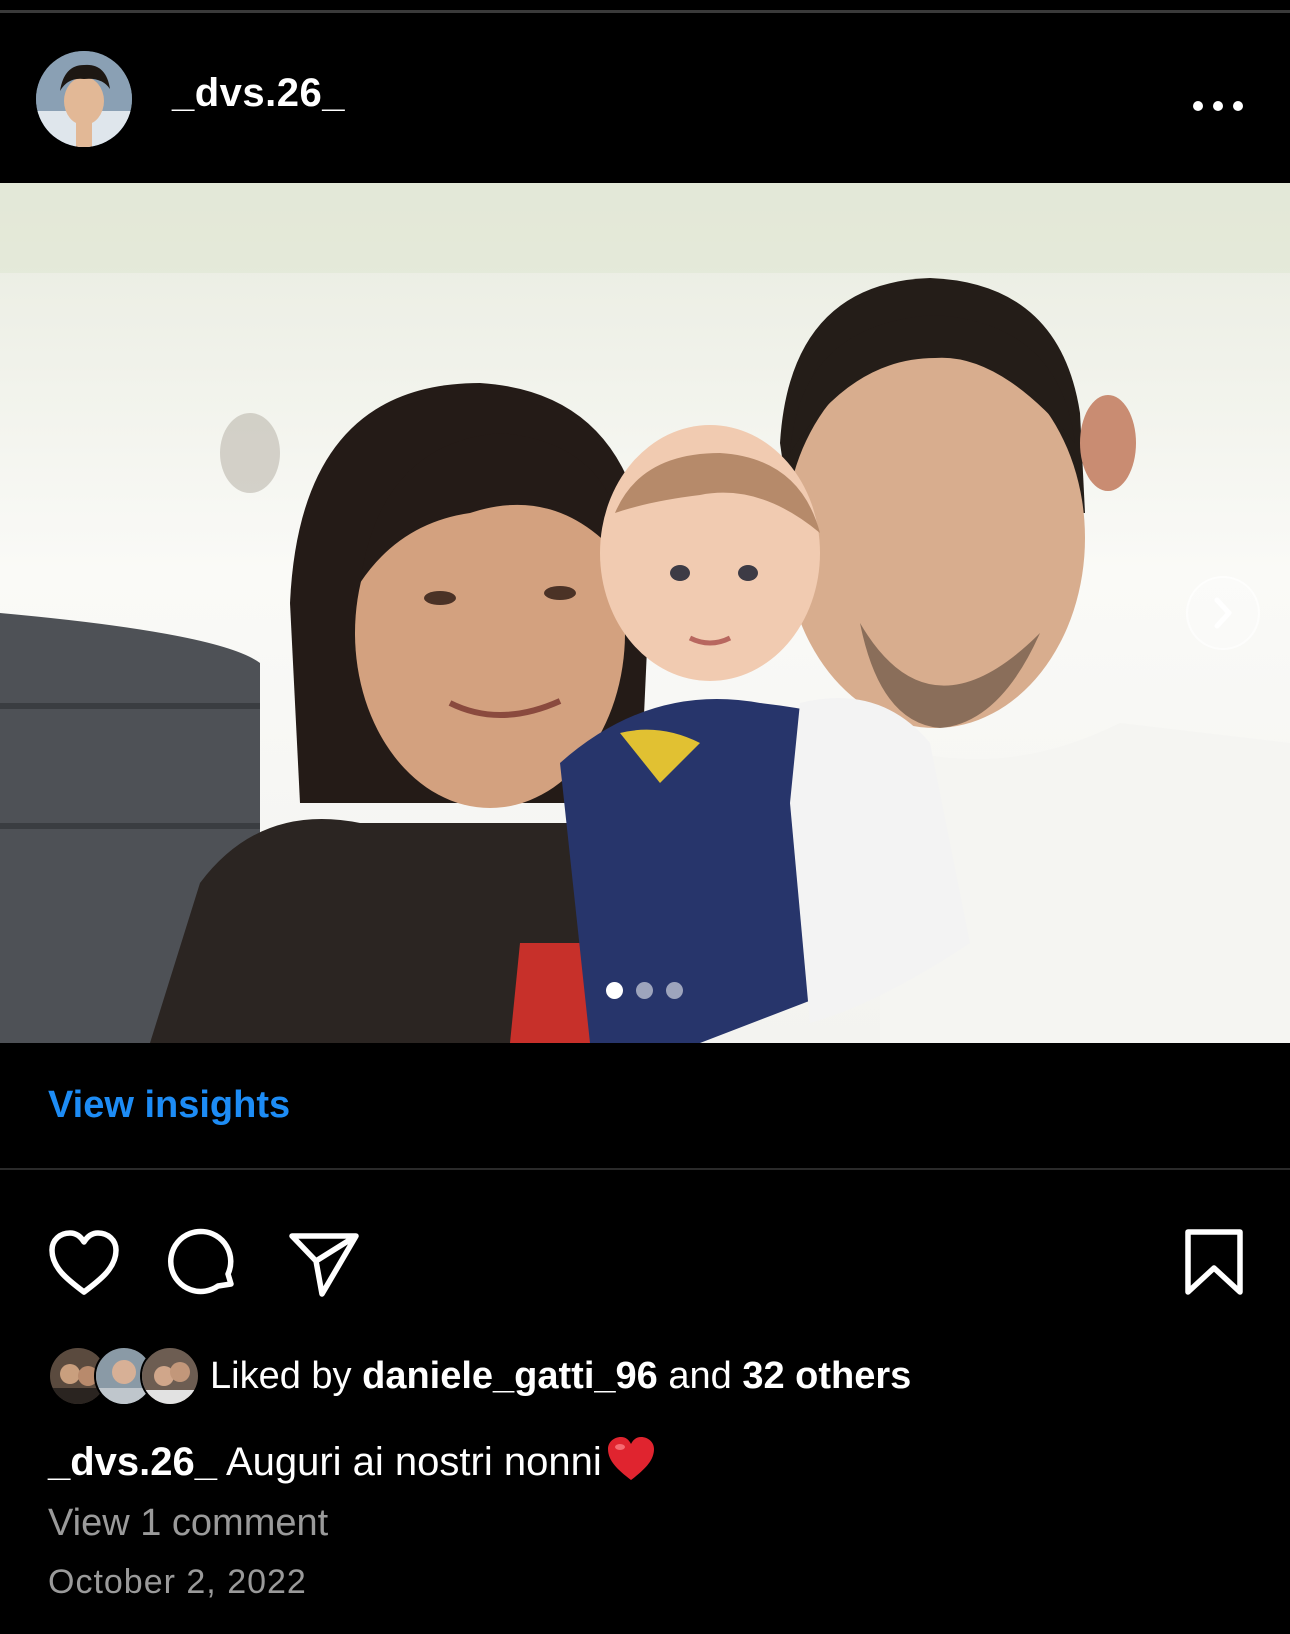 This screenshot has width=1290, height=1634. I want to click on view-insights-link: View insights, so click(169, 1105).